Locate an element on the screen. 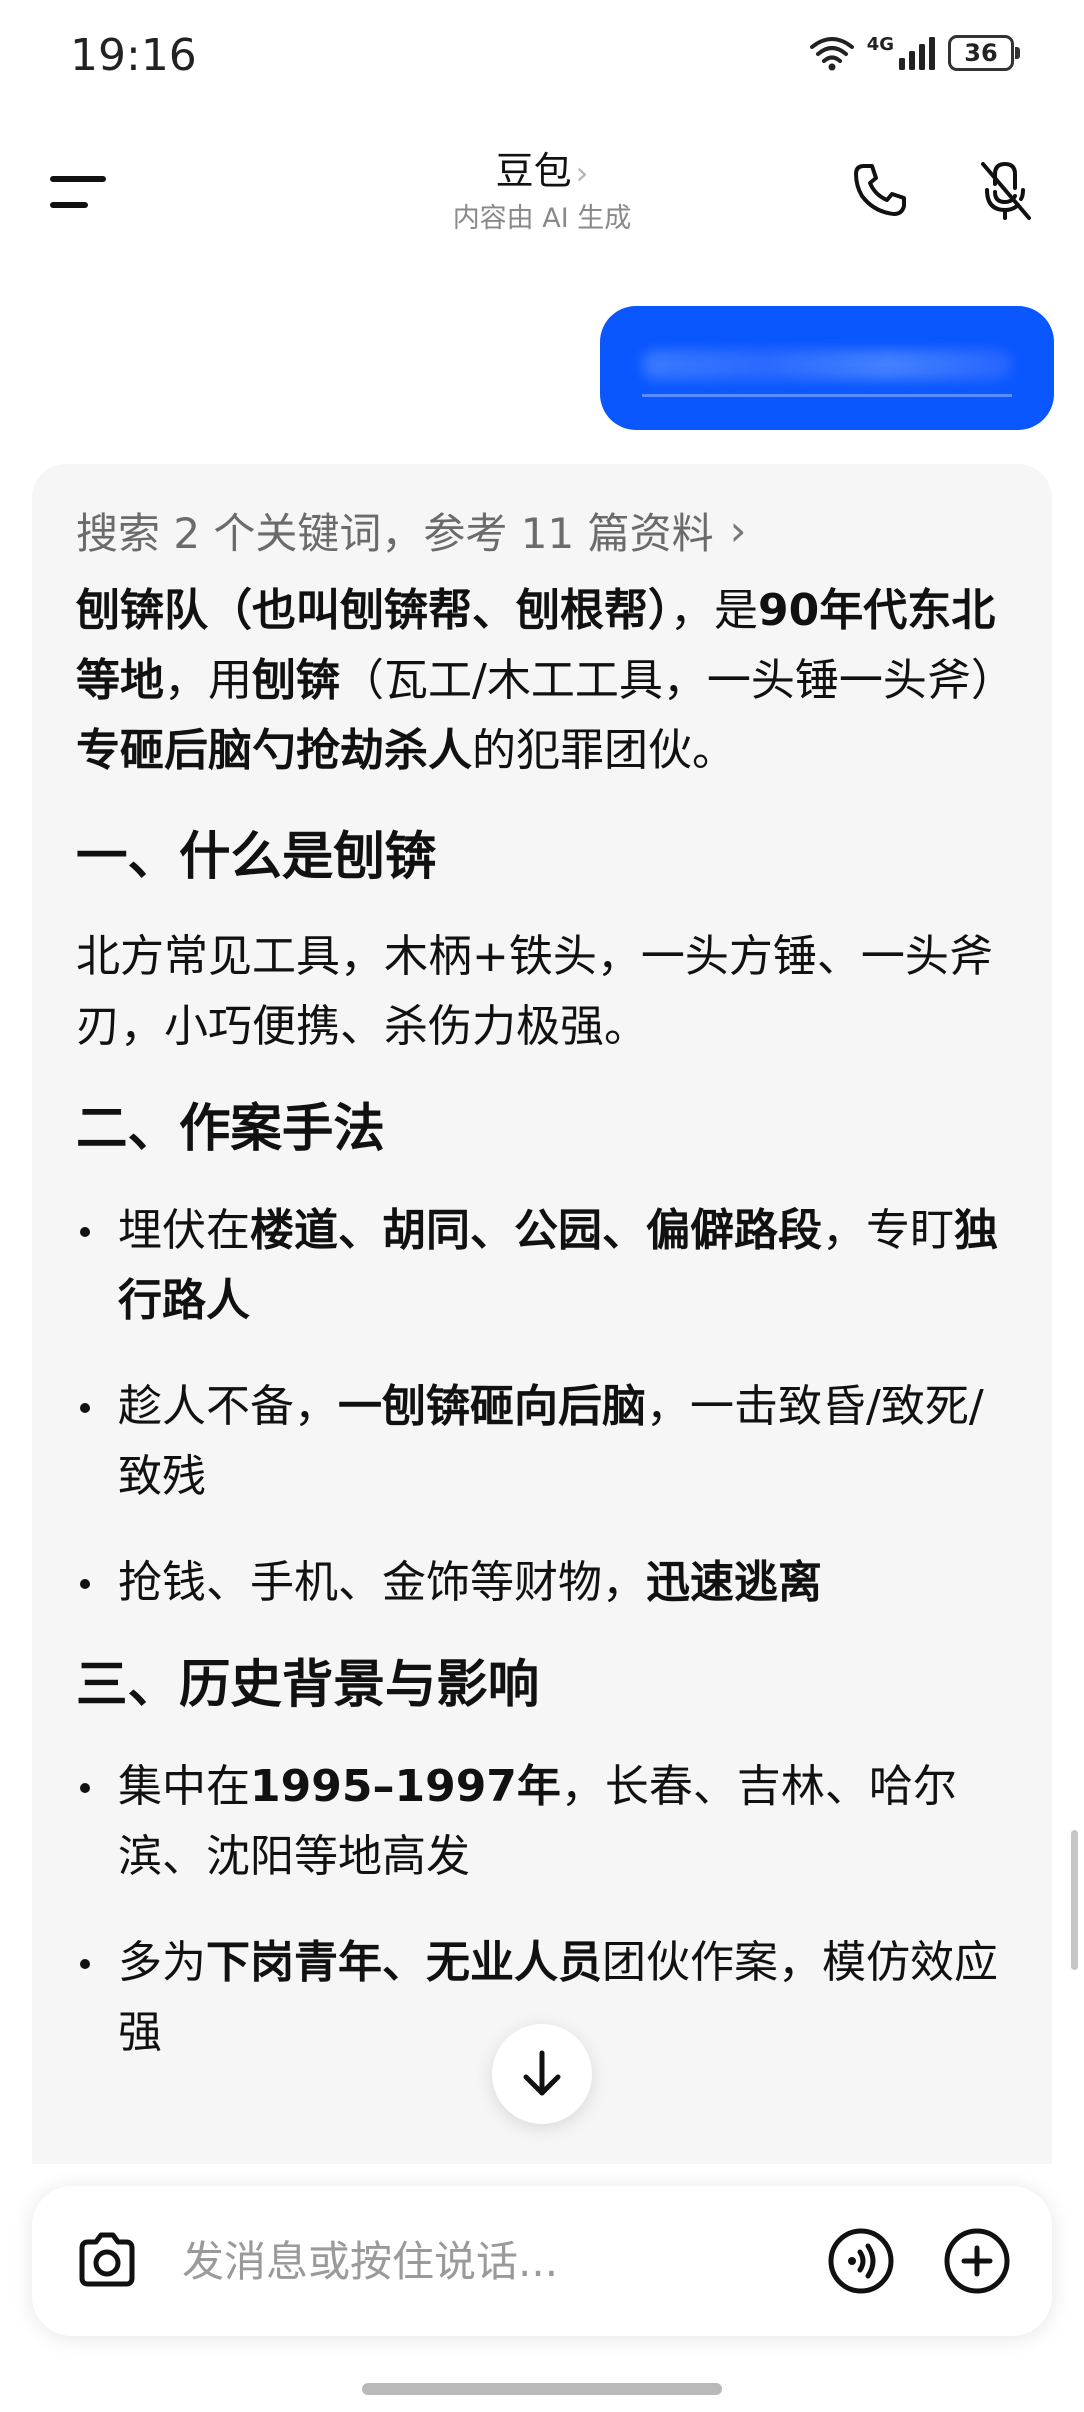 The width and height of the screenshot is (1084, 2412). chat-header: 豆包 › 内容由 AI 生成 is located at coordinates (542, 195).